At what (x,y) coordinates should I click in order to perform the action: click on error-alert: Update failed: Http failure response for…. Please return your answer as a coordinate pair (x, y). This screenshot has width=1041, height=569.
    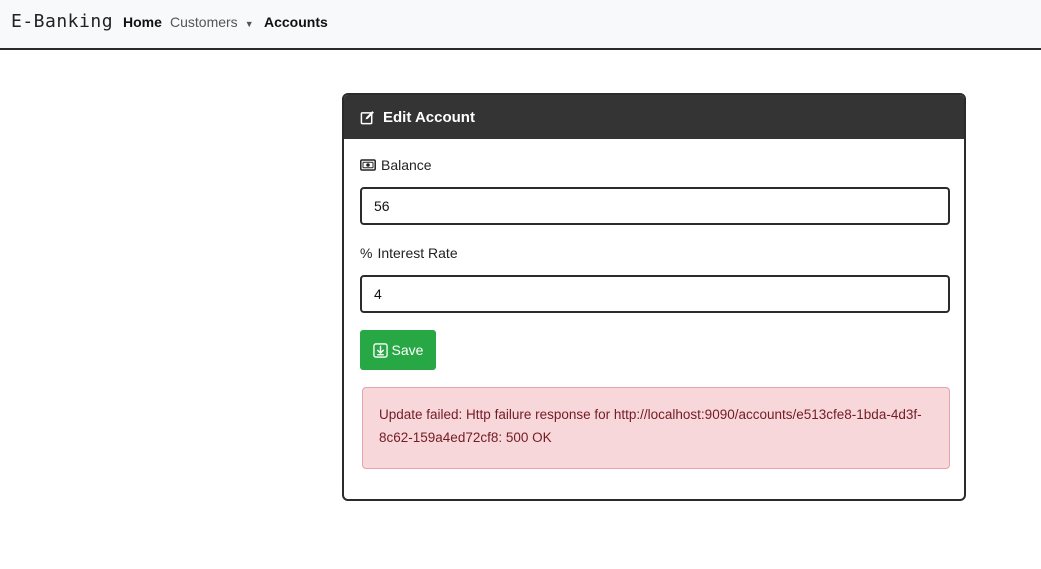
    Looking at the image, I should click on (656, 428).